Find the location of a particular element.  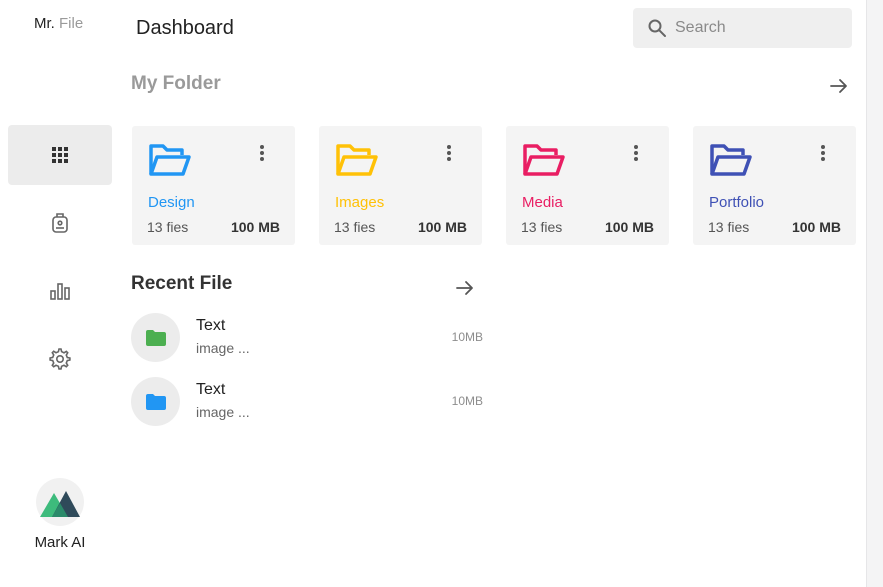

sidebar-item-stats is located at coordinates (60, 291).